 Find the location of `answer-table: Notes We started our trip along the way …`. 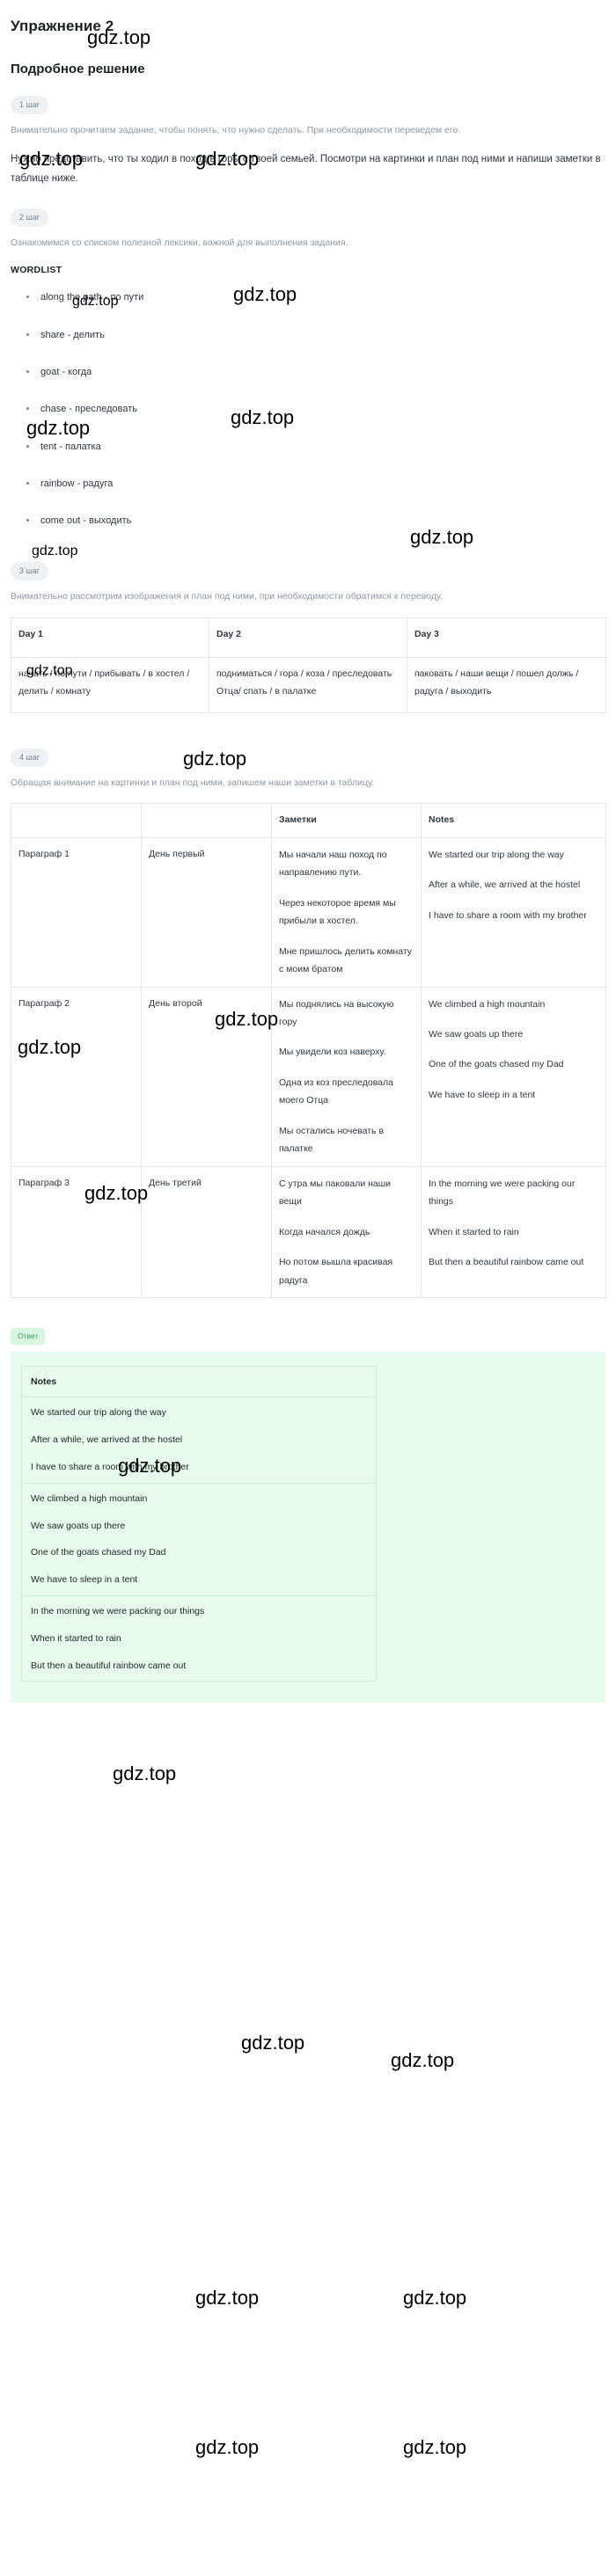

answer-table: Notes We started our trip along the way … is located at coordinates (199, 1523).